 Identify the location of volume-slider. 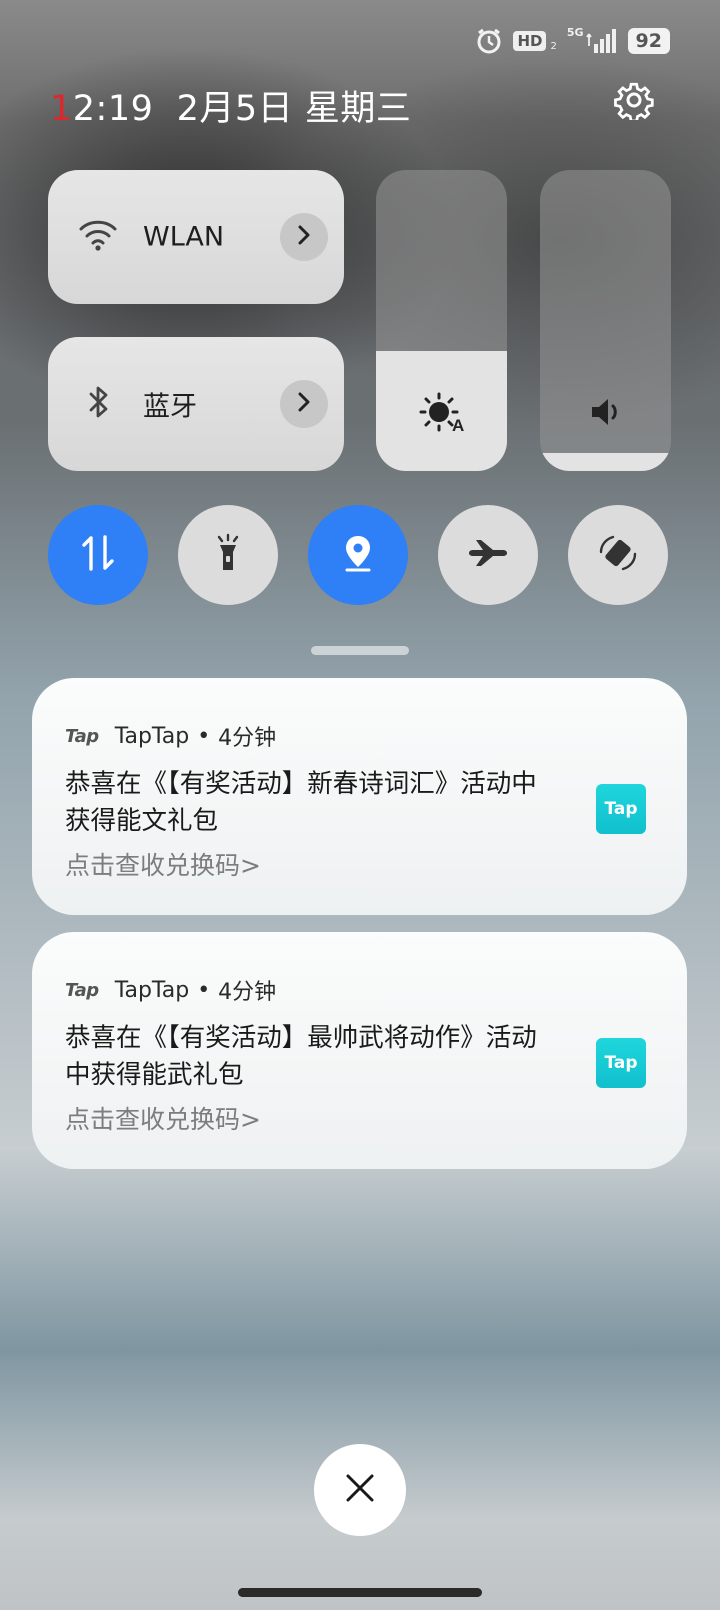
(605, 320).